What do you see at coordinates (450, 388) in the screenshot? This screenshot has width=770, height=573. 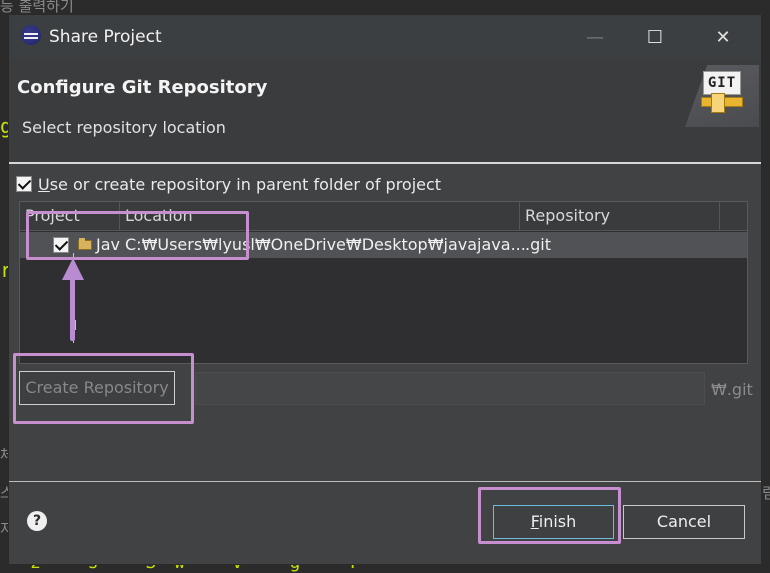 I see `repository-path-input` at bounding box center [450, 388].